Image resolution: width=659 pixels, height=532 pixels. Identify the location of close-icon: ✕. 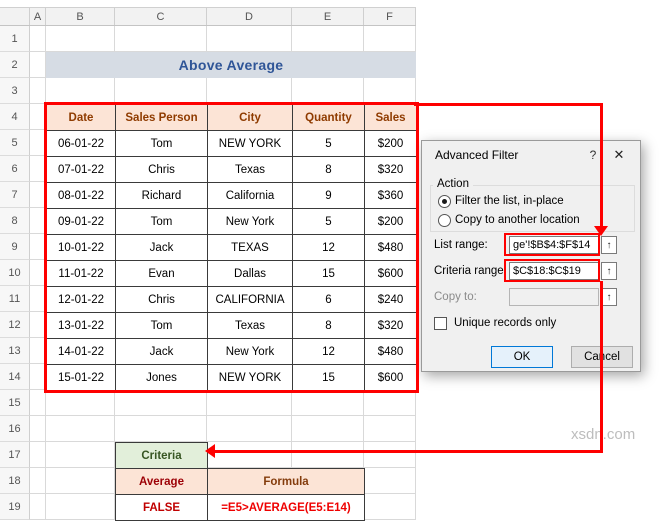
(619, 155).